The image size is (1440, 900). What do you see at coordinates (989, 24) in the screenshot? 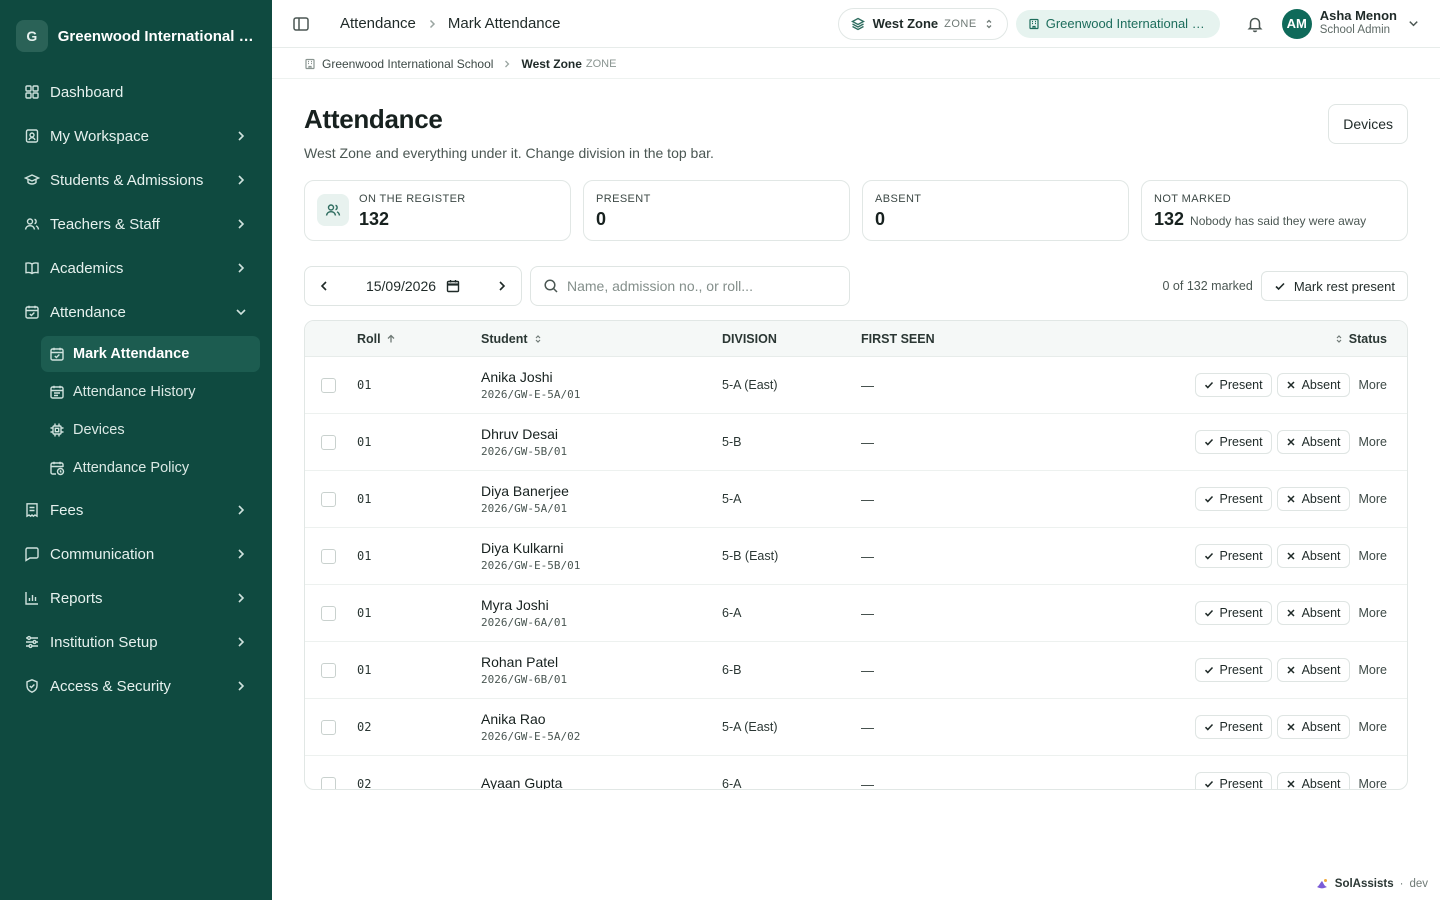
I see `chevron-up-down-icon` at bounding box center [989, 24].